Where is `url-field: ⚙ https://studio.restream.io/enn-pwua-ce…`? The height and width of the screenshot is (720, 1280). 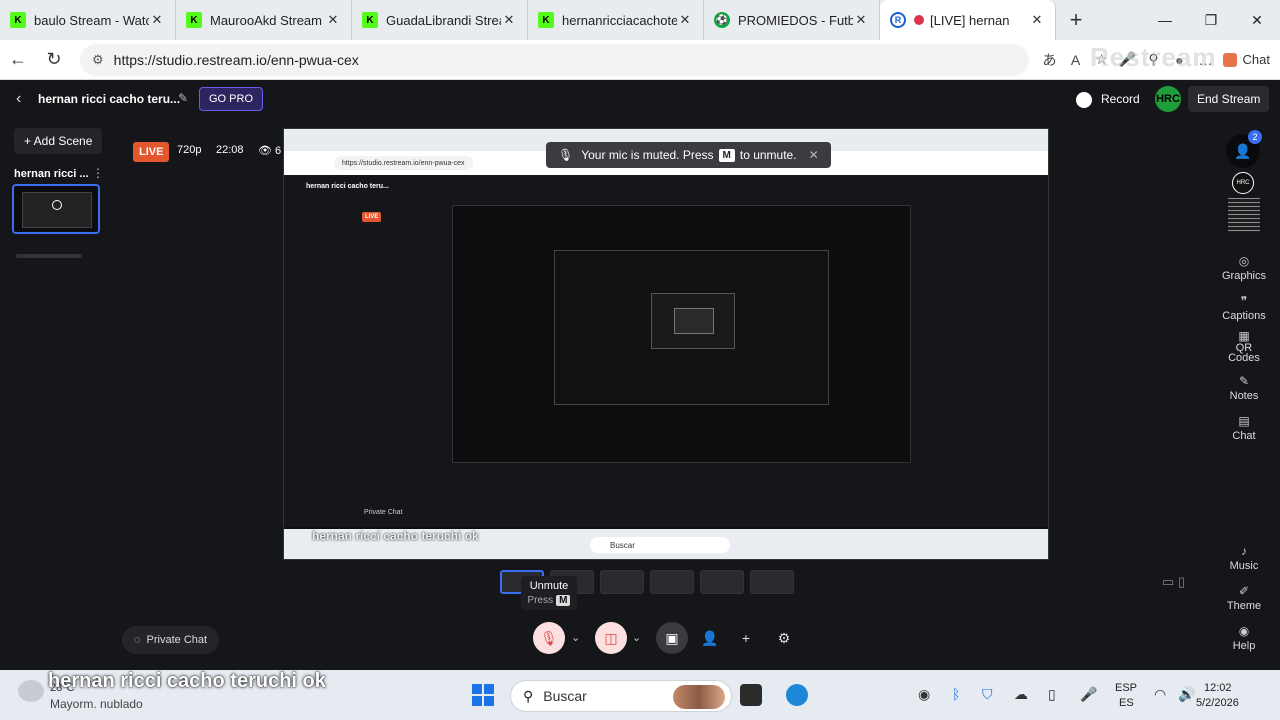
url-field: ⚙ https://studio.restream.io/enn-pwua-ce… is located at coordinates (554, 59).